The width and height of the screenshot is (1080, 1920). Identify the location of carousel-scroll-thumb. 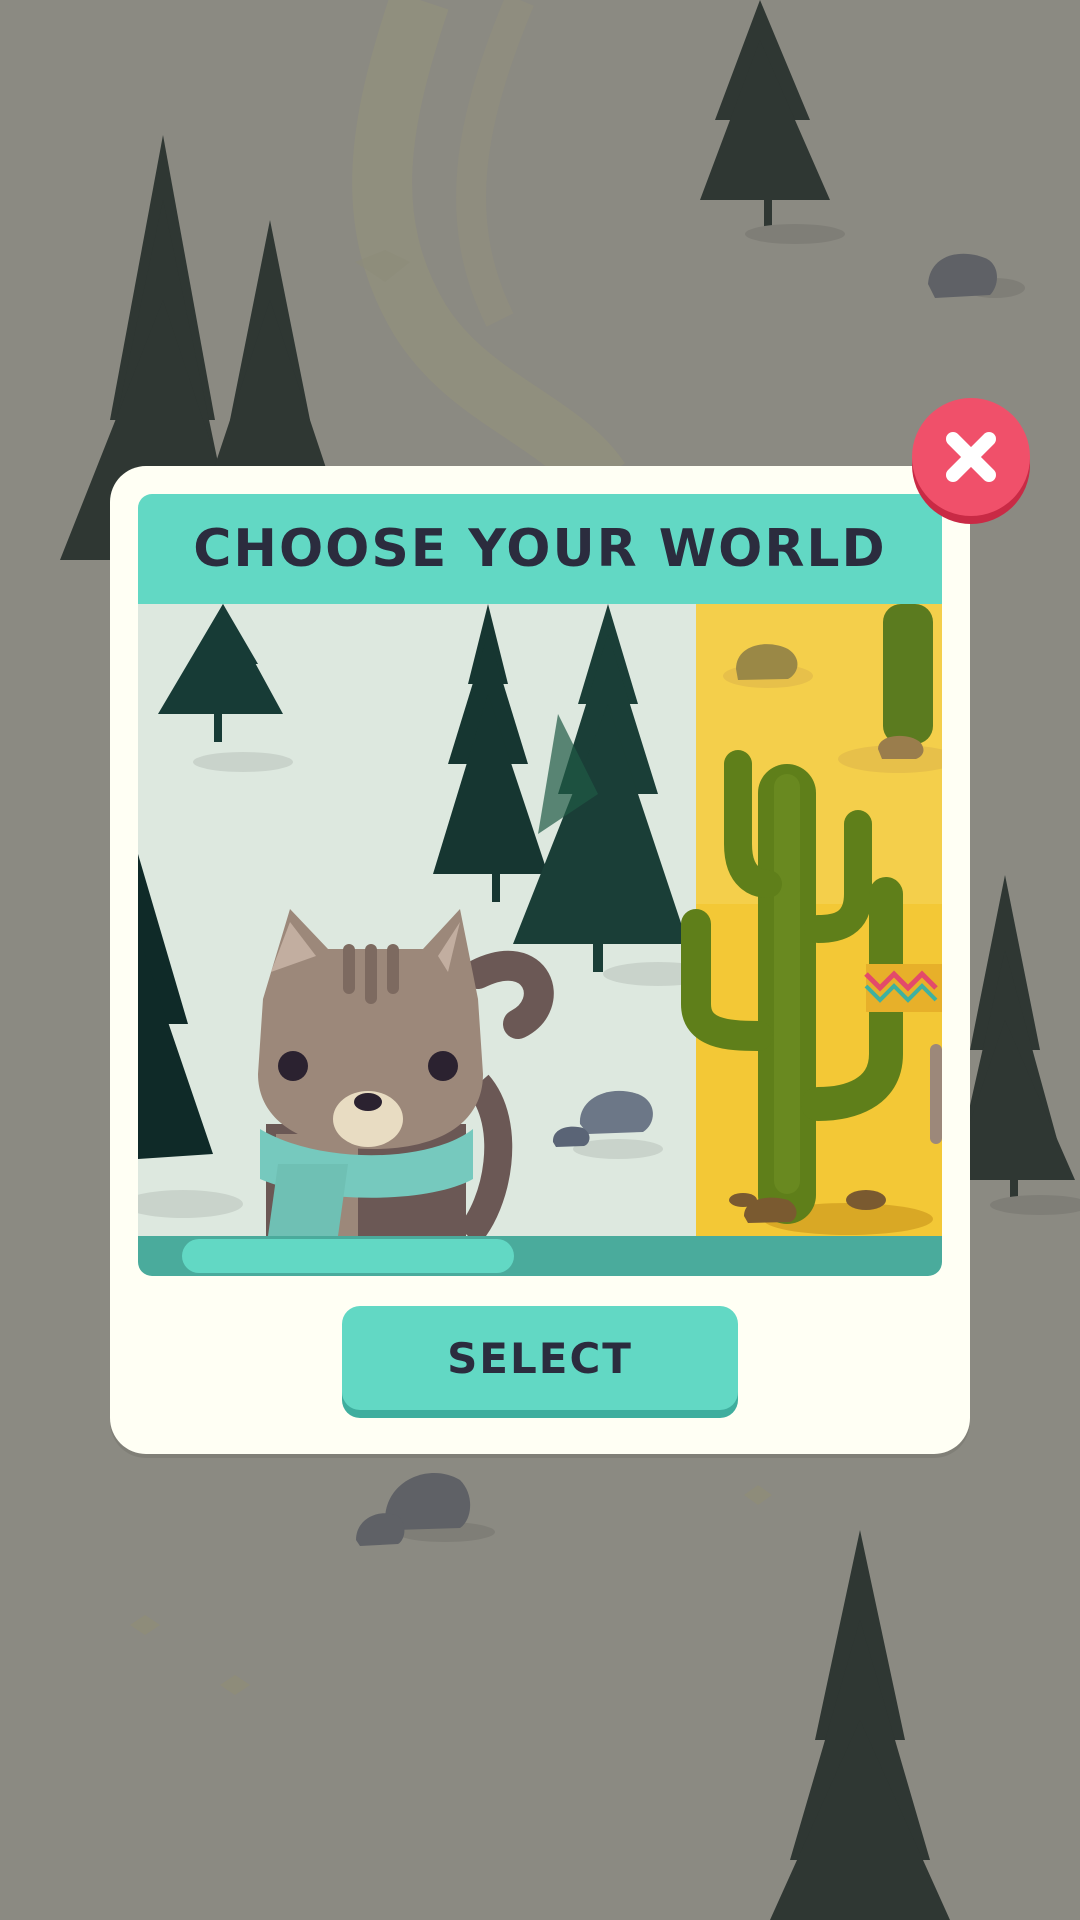
(348, 1256).